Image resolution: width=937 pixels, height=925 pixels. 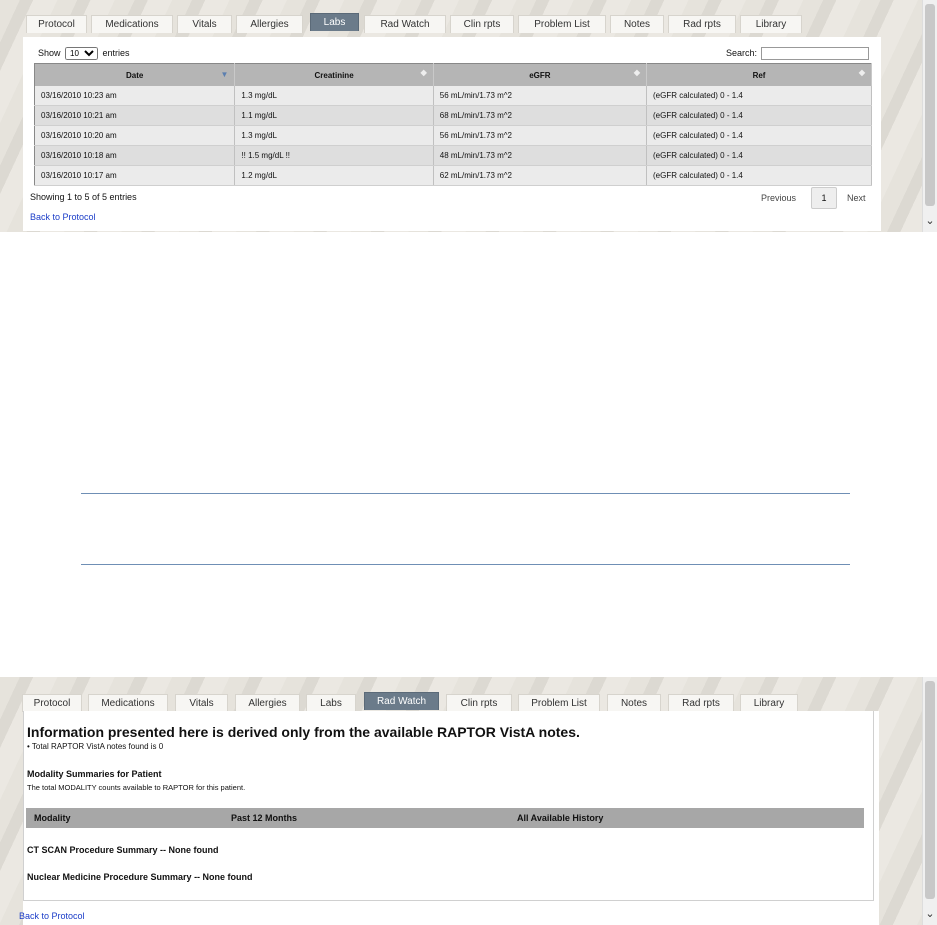 I want to click on search-control: Search:, so click(x=797, y=53).